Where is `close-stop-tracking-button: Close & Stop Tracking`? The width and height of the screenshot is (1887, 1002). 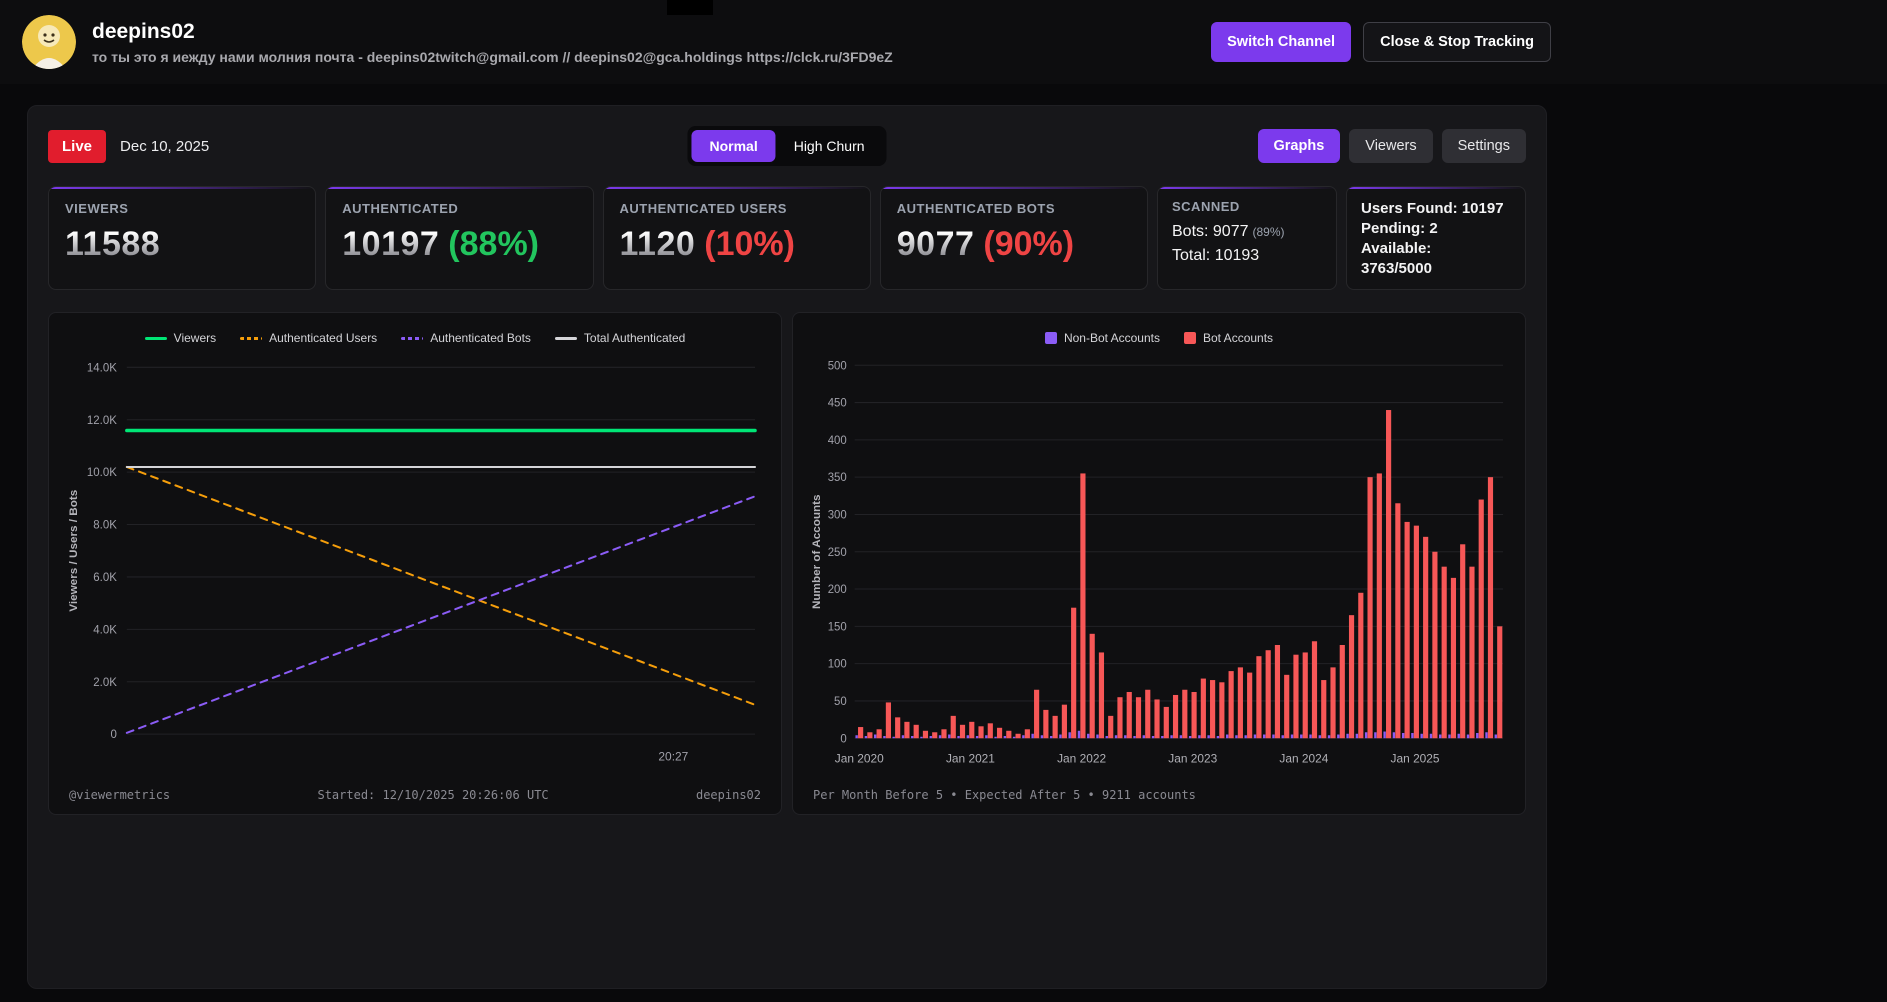
close-stop-tracking-button: Close & Stop Tracking is located at coordinates (1457, 42).